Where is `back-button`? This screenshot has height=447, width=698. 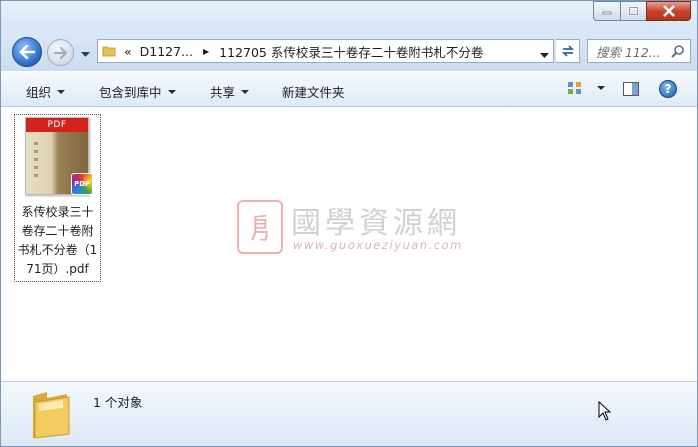
back-button is located at coordinates (27, 52).